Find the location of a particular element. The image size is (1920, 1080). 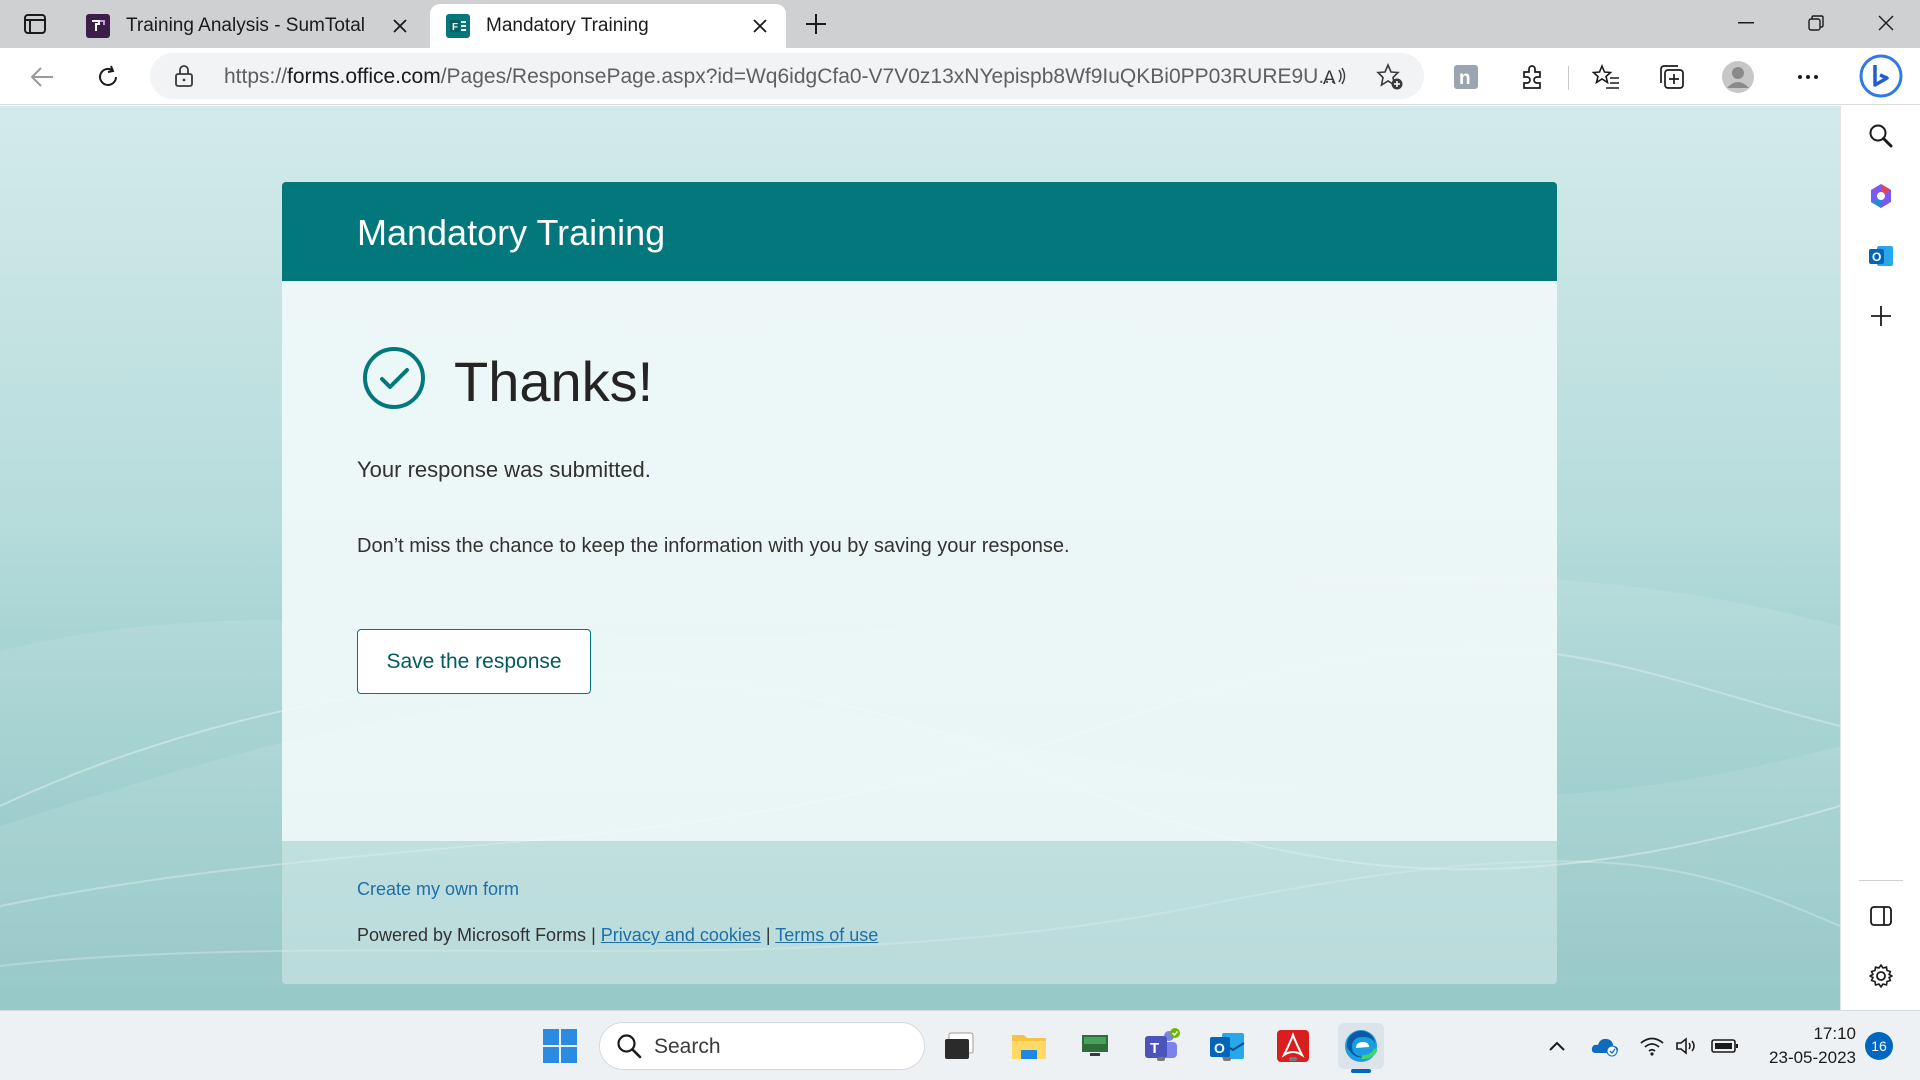

checkmark-circle-icon is located at coordinates (394, 378).